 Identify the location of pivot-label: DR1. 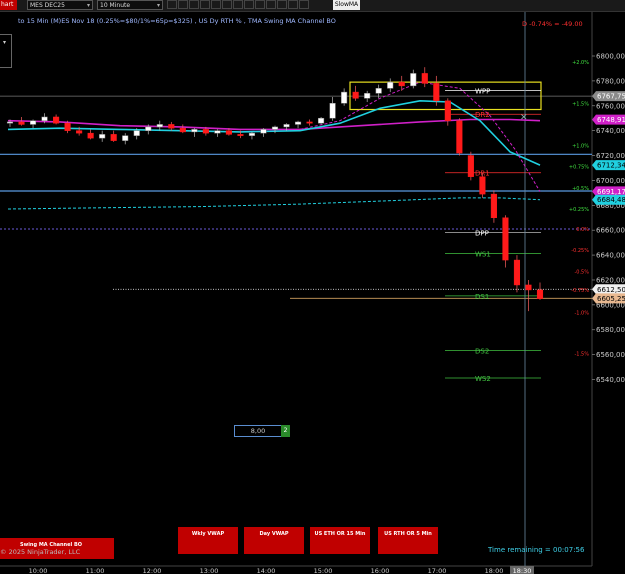
(482, 174).